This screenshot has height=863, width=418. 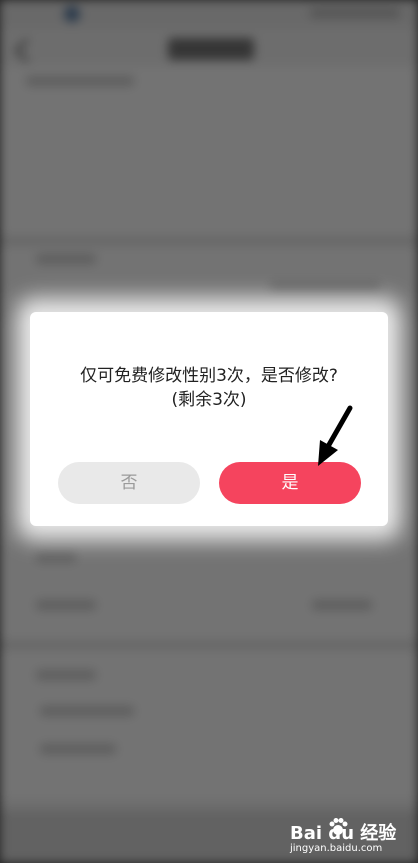 I want to click on arrow-pointer-icon, so click(x=335, y=435).